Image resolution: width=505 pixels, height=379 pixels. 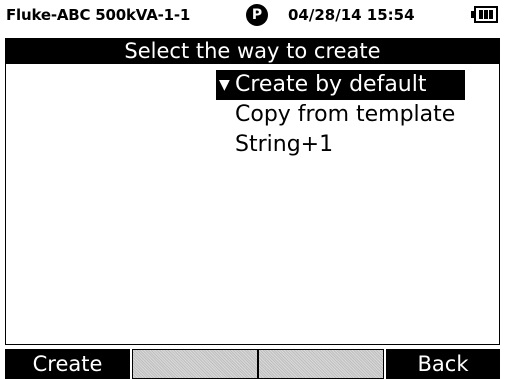 What do you see at coordinates (484, 14) in the screenshot?
I see `battery-icon` at bounding box center [484, 14].